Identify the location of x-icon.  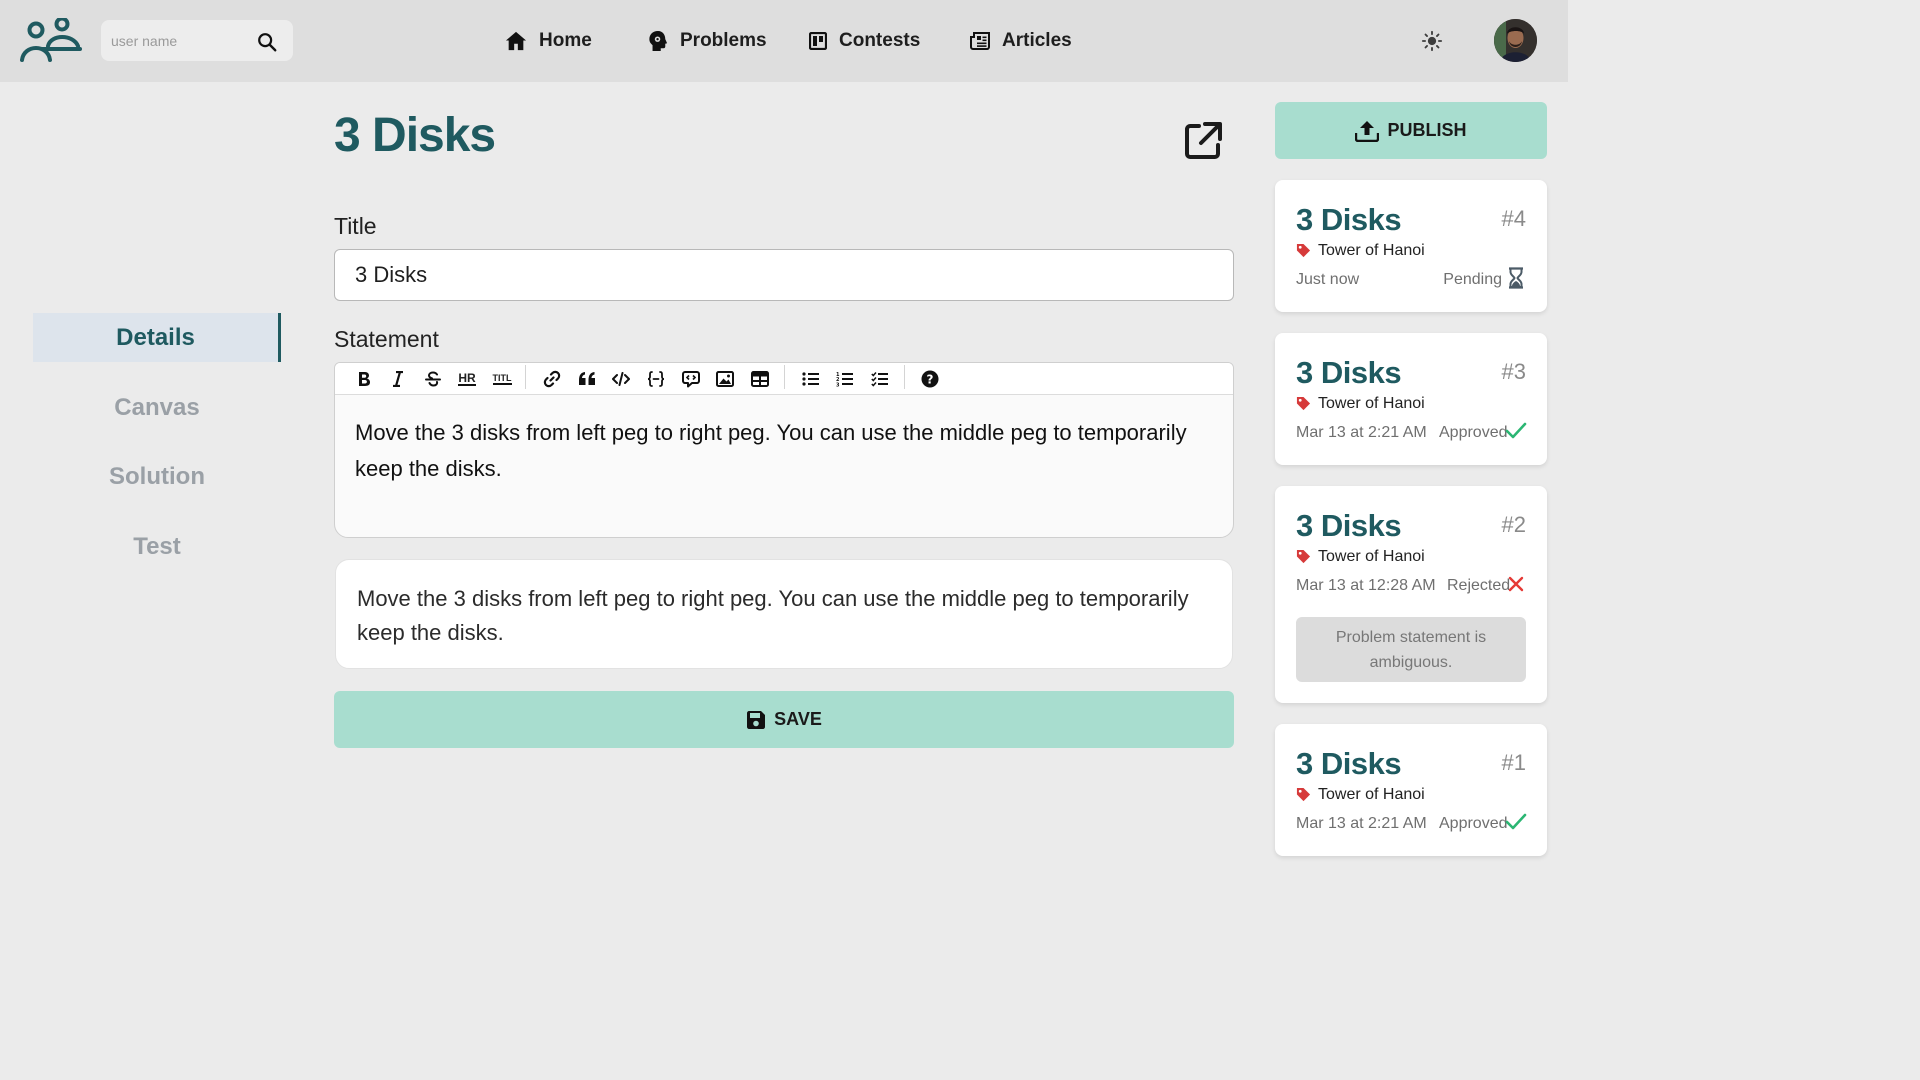
(1516, 584).